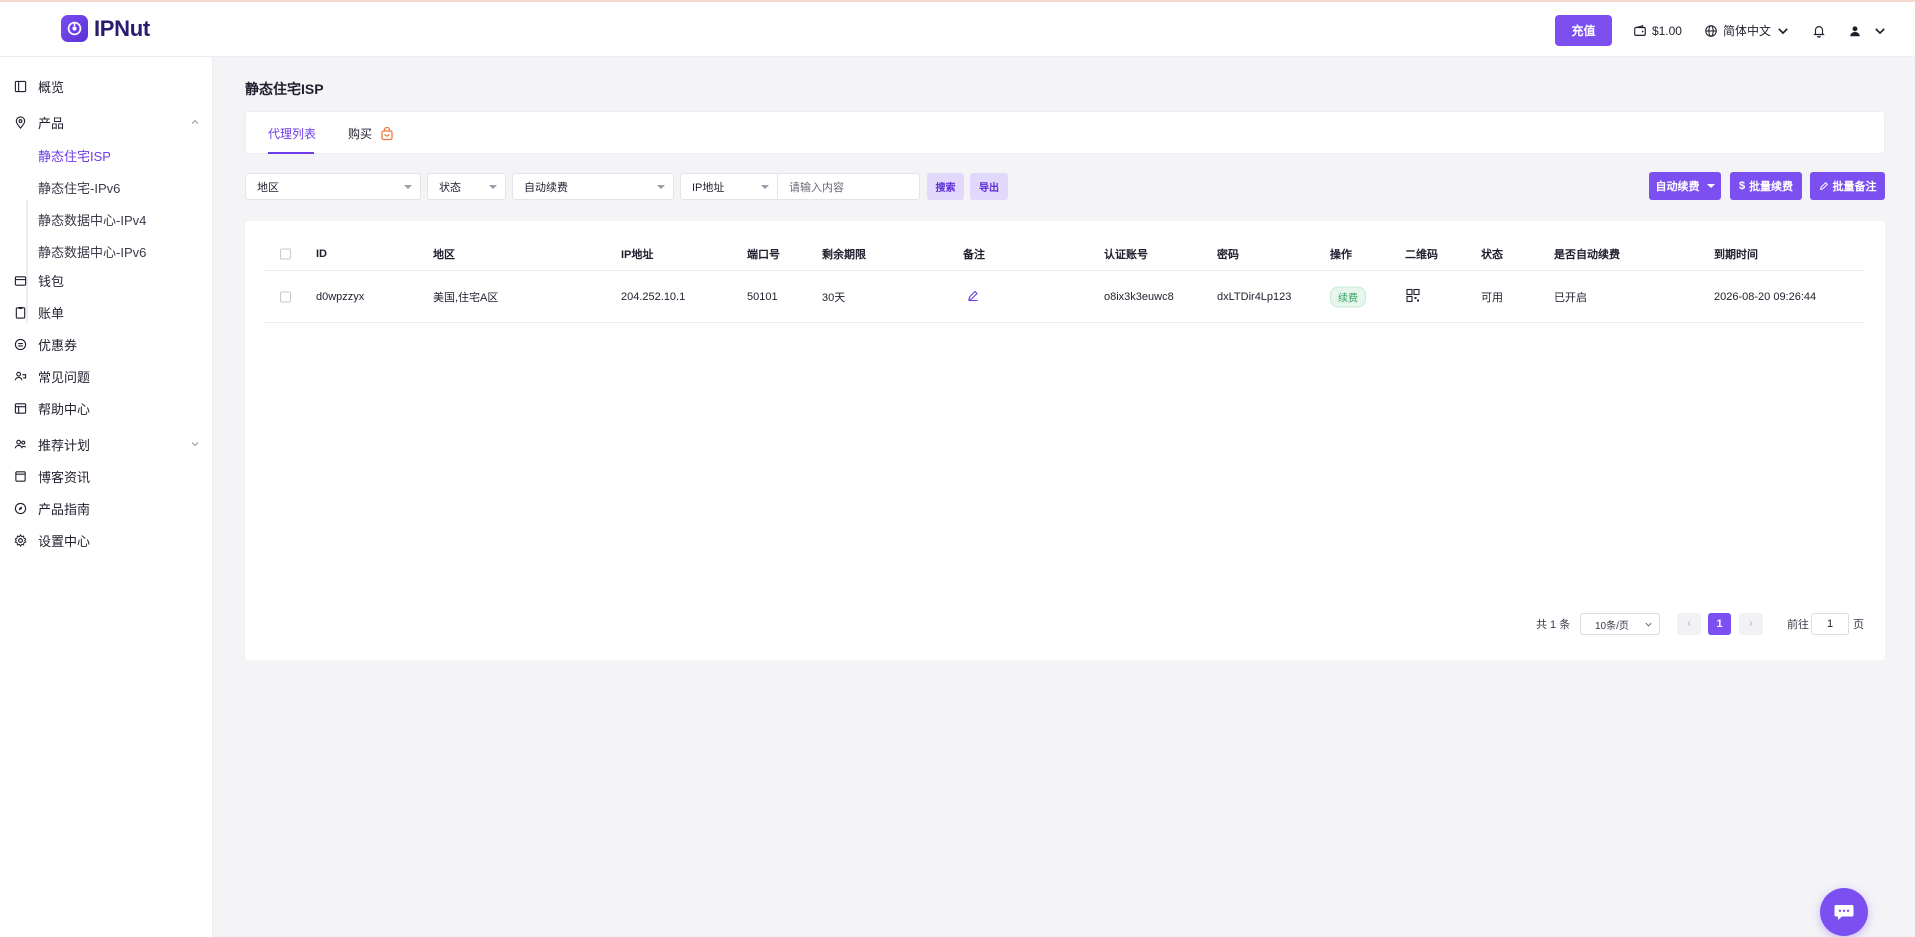 Image resolution: width=1915 pixels, height=937 pixels. Describe the element at coordinates (107, 408) in the screenshot. I see `sidebar-item-help-center: 帮助中心` at that location.